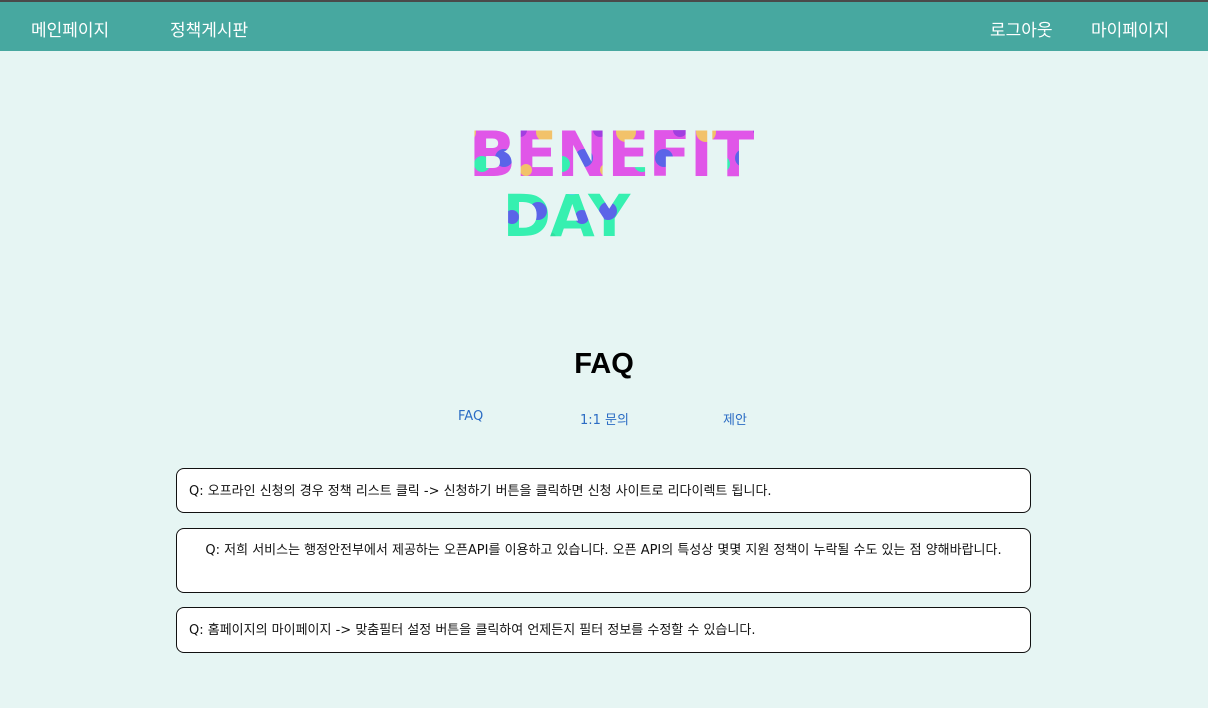 The image size is (1208, 708). What do you see at coordinates (604, 25) in the screenshot?
I see `top-navigation-bar: 메인페이지 정책게시판 로그아웃 마이페이지` at bounding box center [604, 25].